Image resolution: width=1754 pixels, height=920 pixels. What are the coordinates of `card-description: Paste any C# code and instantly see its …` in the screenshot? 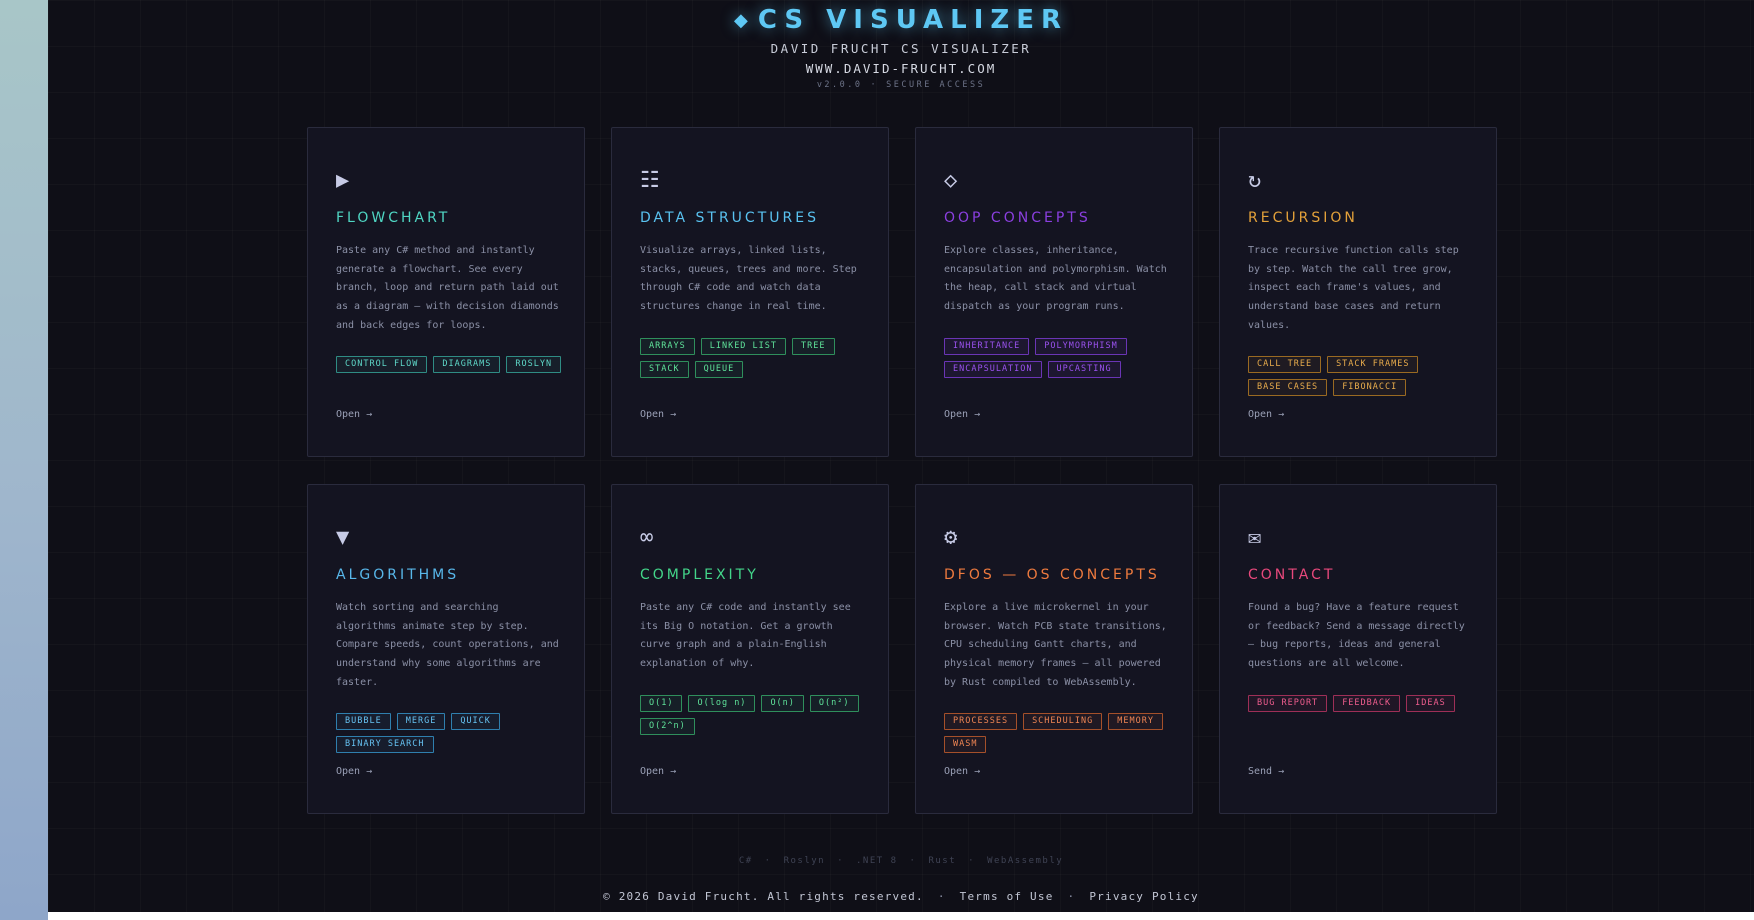 It's located at (745, 636).